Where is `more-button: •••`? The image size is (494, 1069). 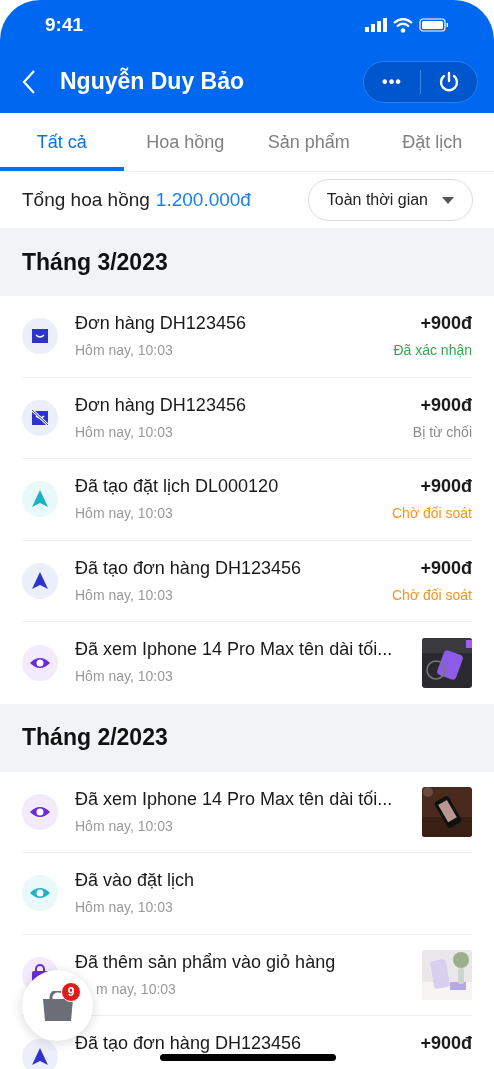
more-button: ••• is located at coordinates (392, 81).